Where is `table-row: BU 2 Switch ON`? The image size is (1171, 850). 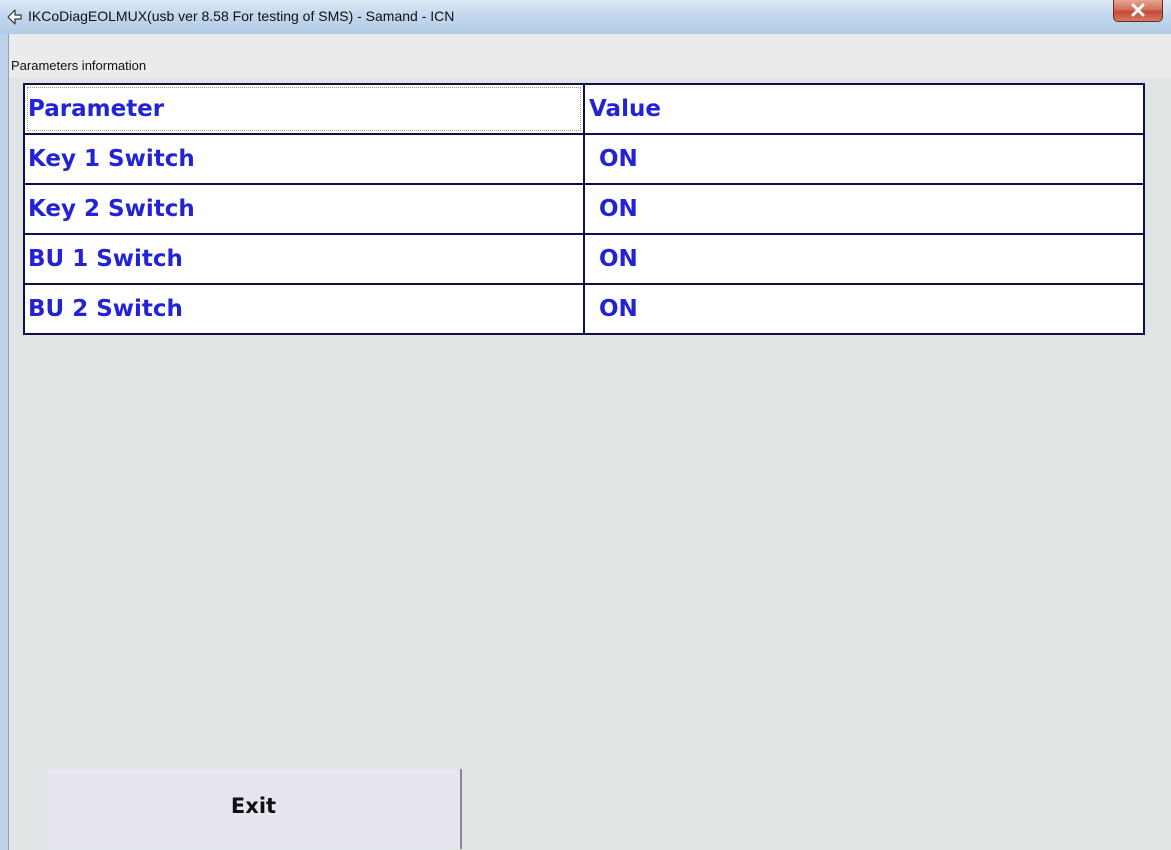
table-row: BU 2 Switch ON is located at coordinates (584, 309).